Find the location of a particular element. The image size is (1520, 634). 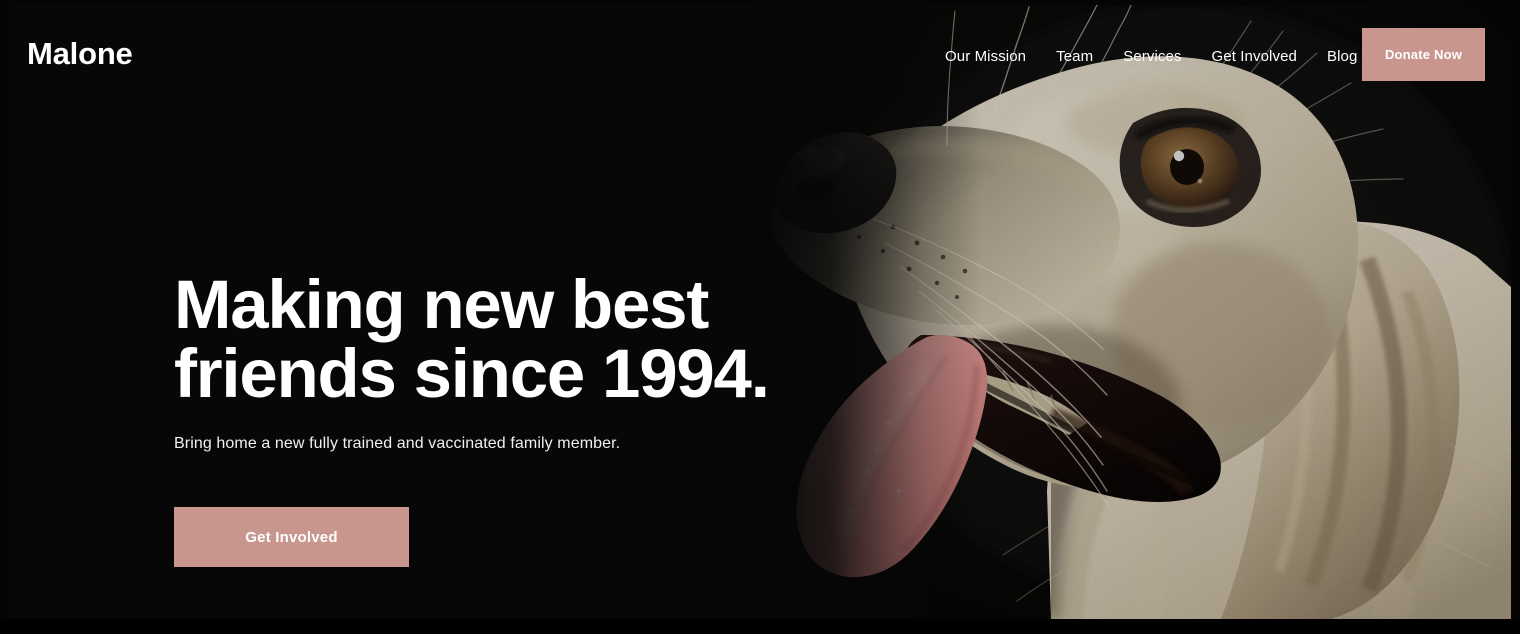

nav-item-get-involved: Get Involved is located at coordinates (1254, 56).